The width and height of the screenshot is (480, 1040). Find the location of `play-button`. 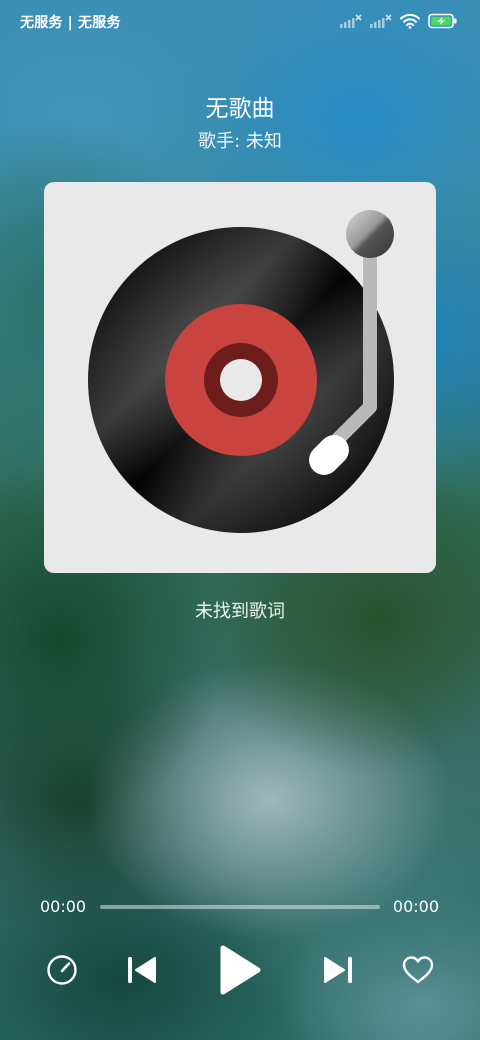

play-button is located at coordinates (240, 970).